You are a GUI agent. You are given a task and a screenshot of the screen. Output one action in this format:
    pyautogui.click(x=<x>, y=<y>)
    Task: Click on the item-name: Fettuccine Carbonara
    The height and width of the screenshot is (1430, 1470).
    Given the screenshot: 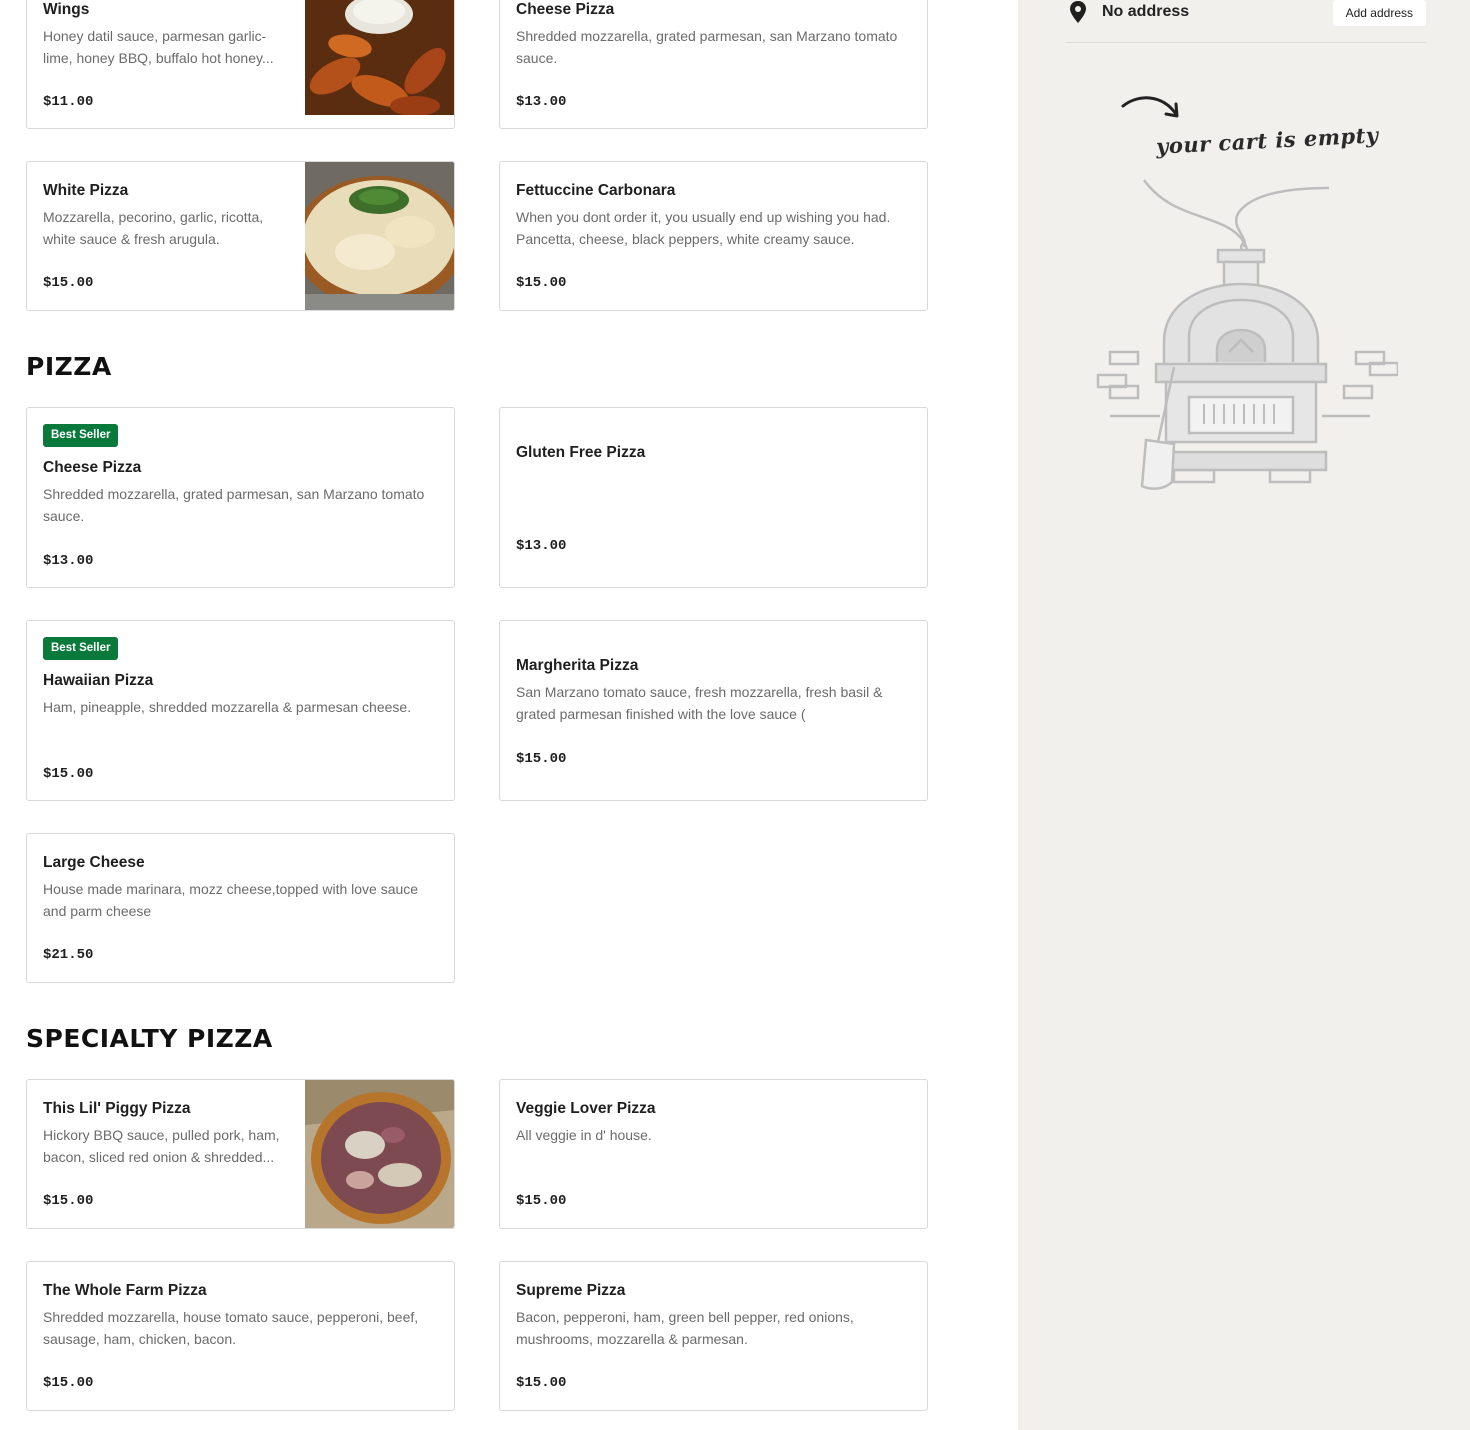 What is the action you would take?
    pyautogui.click(x=596, y=190)
    